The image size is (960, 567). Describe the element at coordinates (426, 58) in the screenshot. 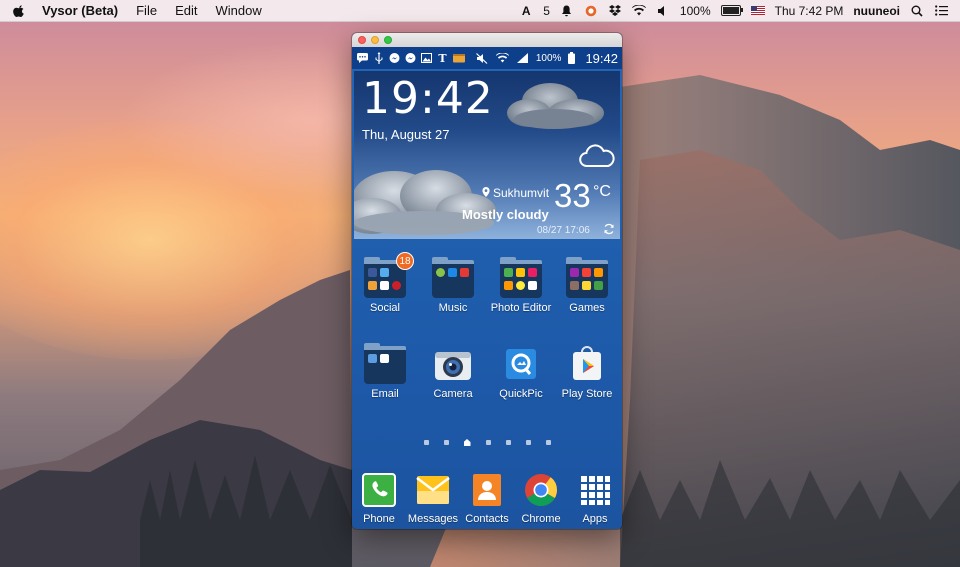

I see `gallery-icon` at that location.